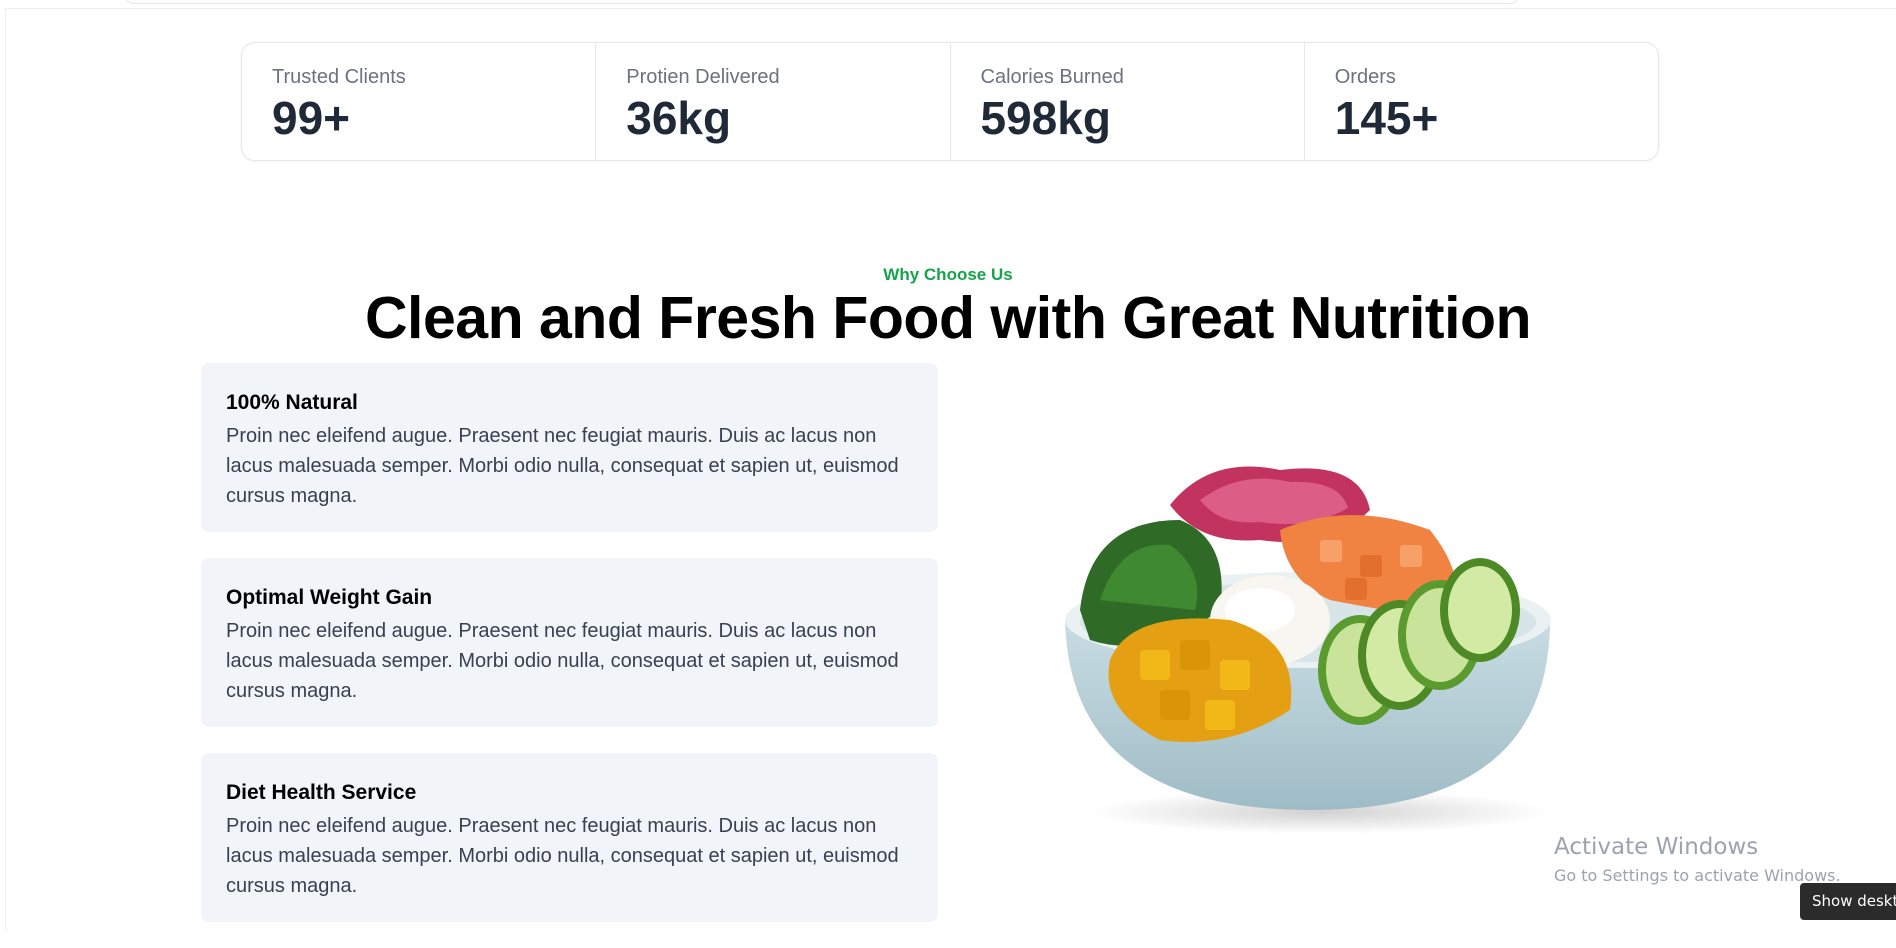  What do you see at coordinates (1697, 875) in the screenshot?
I see `activate-subtitle: Go to Settings to activate Windows.` at bounding box center [1697, 875].